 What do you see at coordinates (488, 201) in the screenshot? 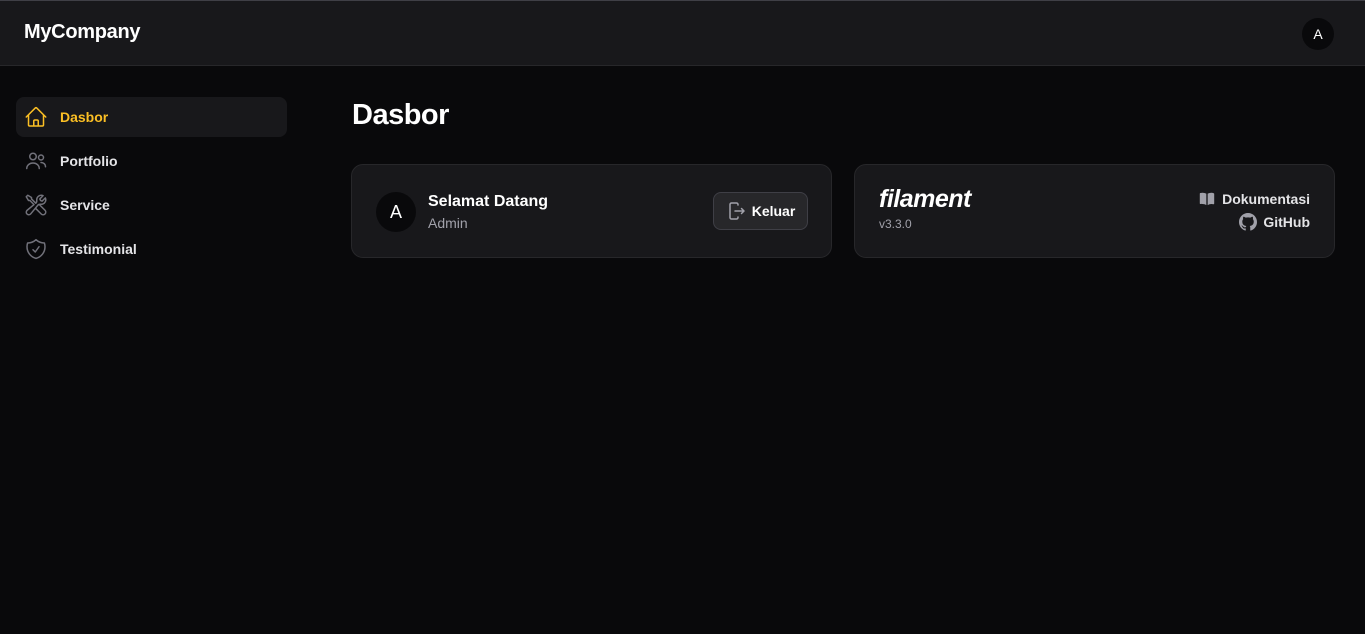
I see `welcome-title: Selamat Datang` at bounding box center [488, 201].